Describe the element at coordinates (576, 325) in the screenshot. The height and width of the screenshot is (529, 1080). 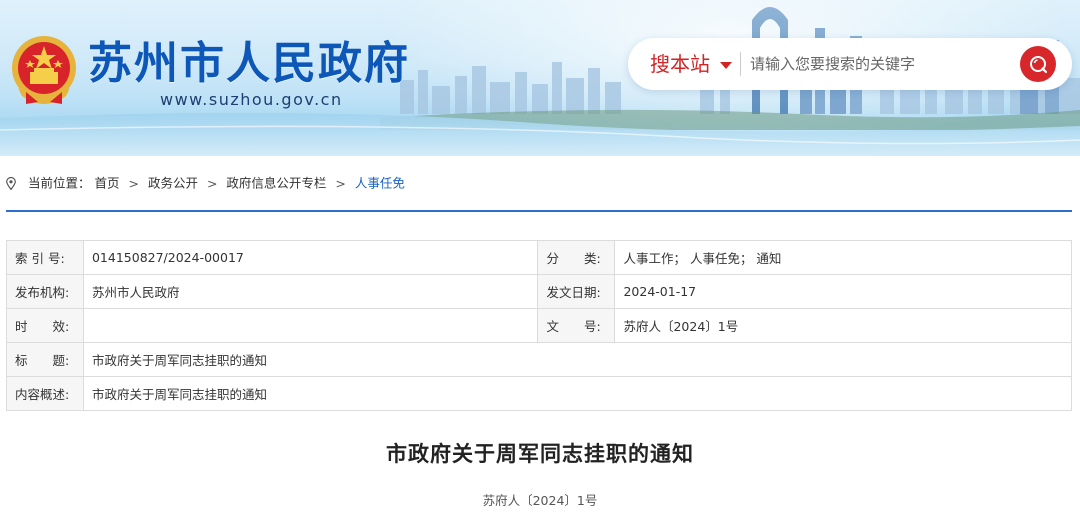
I see `doc-number-label: 文 号:` at that location.